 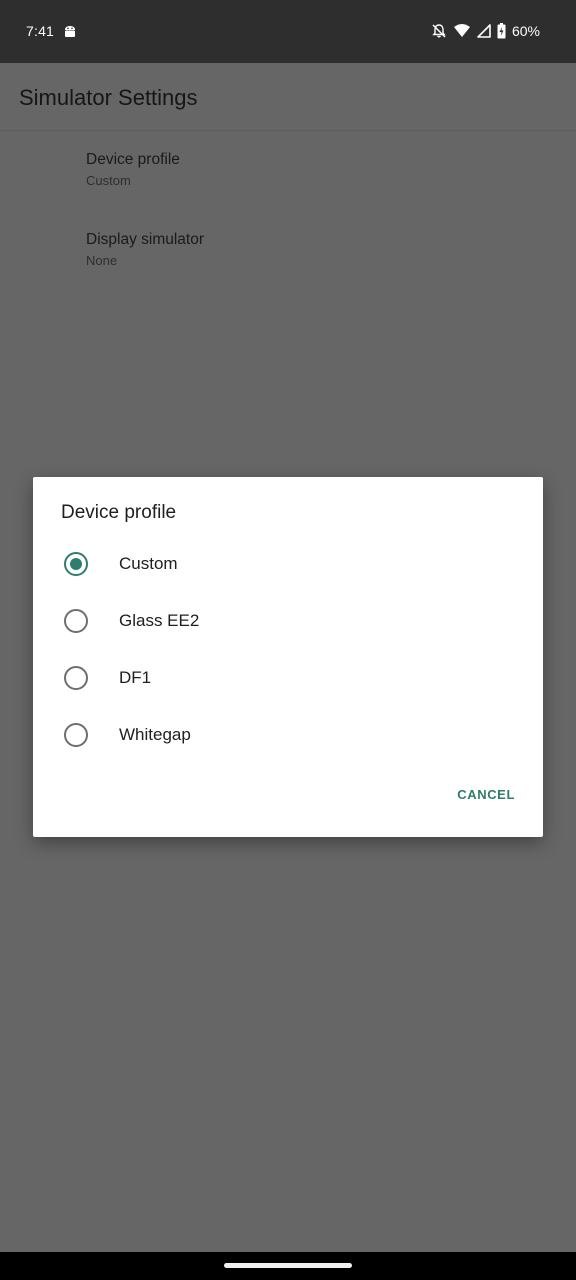 What do you see at coordinates (108, 180) in the screenshot?
I see `preference-summary: Custom` at bounding box center [108, 180].